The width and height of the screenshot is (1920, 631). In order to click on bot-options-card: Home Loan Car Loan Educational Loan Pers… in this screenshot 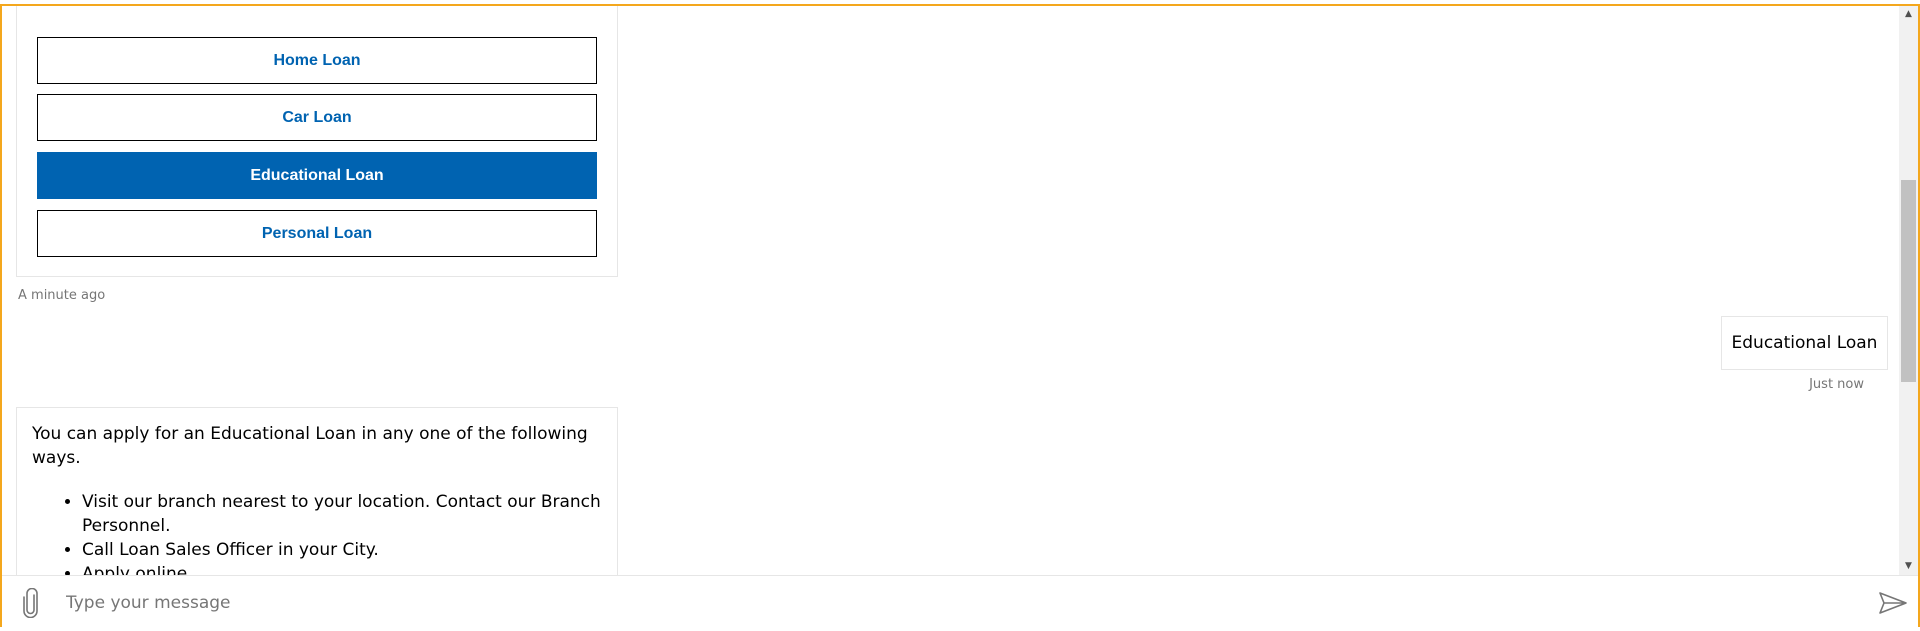, I will do `click(317, 141)`.